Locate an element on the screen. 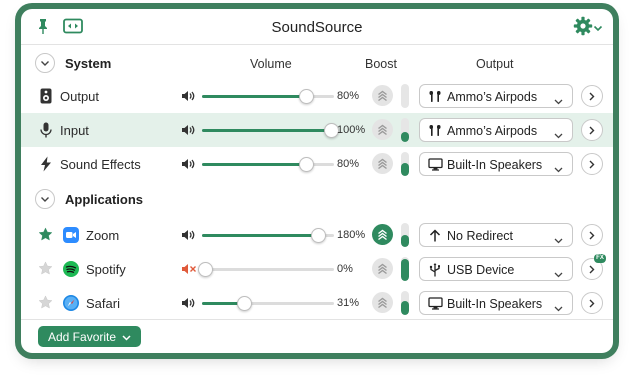  output-device-select: No Redirect is located at coordinates (496, 235).